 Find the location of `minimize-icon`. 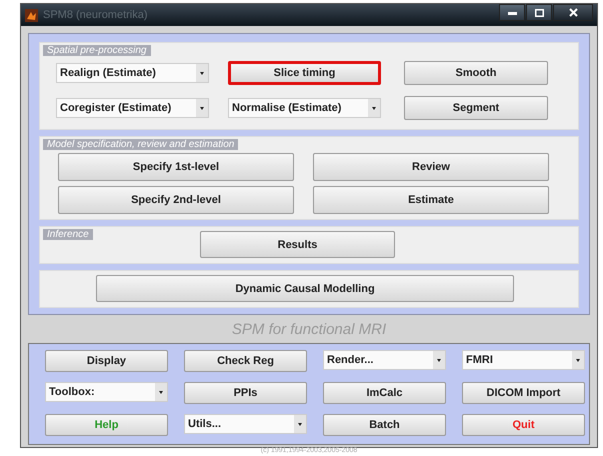

minimize-icon is located at coordinates (512, 12).